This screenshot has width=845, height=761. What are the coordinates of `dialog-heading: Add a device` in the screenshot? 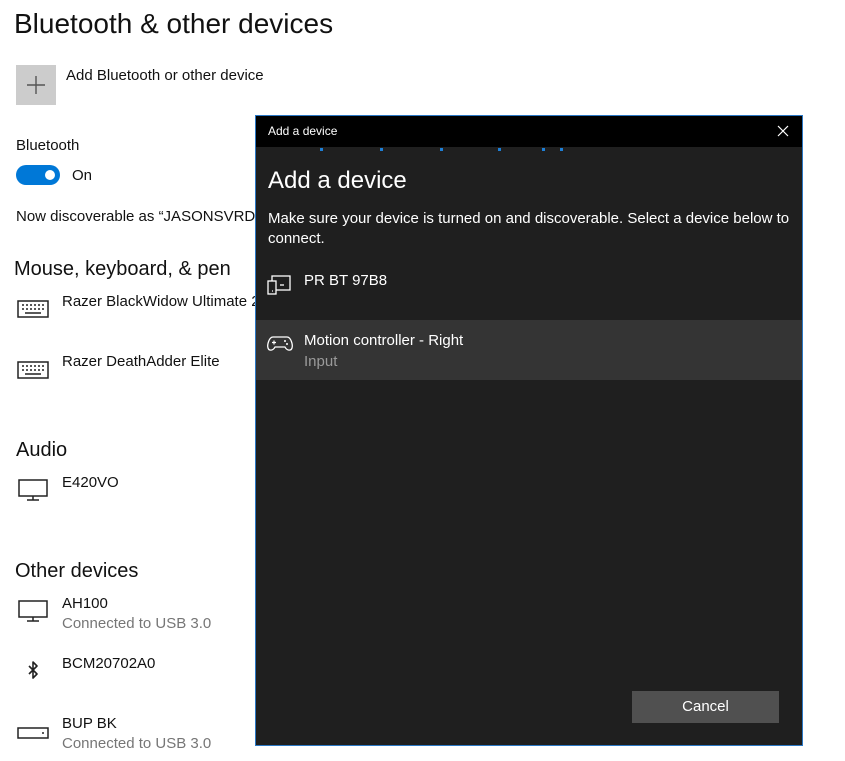 It's located at (337, 180).